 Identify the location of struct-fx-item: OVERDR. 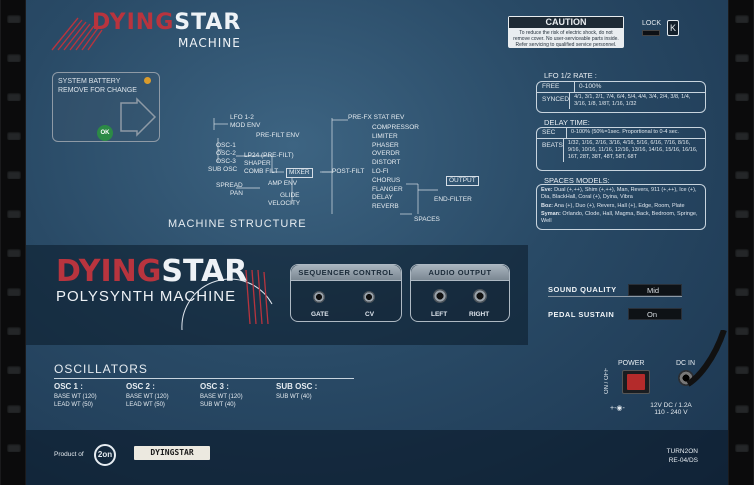
(386, 154).